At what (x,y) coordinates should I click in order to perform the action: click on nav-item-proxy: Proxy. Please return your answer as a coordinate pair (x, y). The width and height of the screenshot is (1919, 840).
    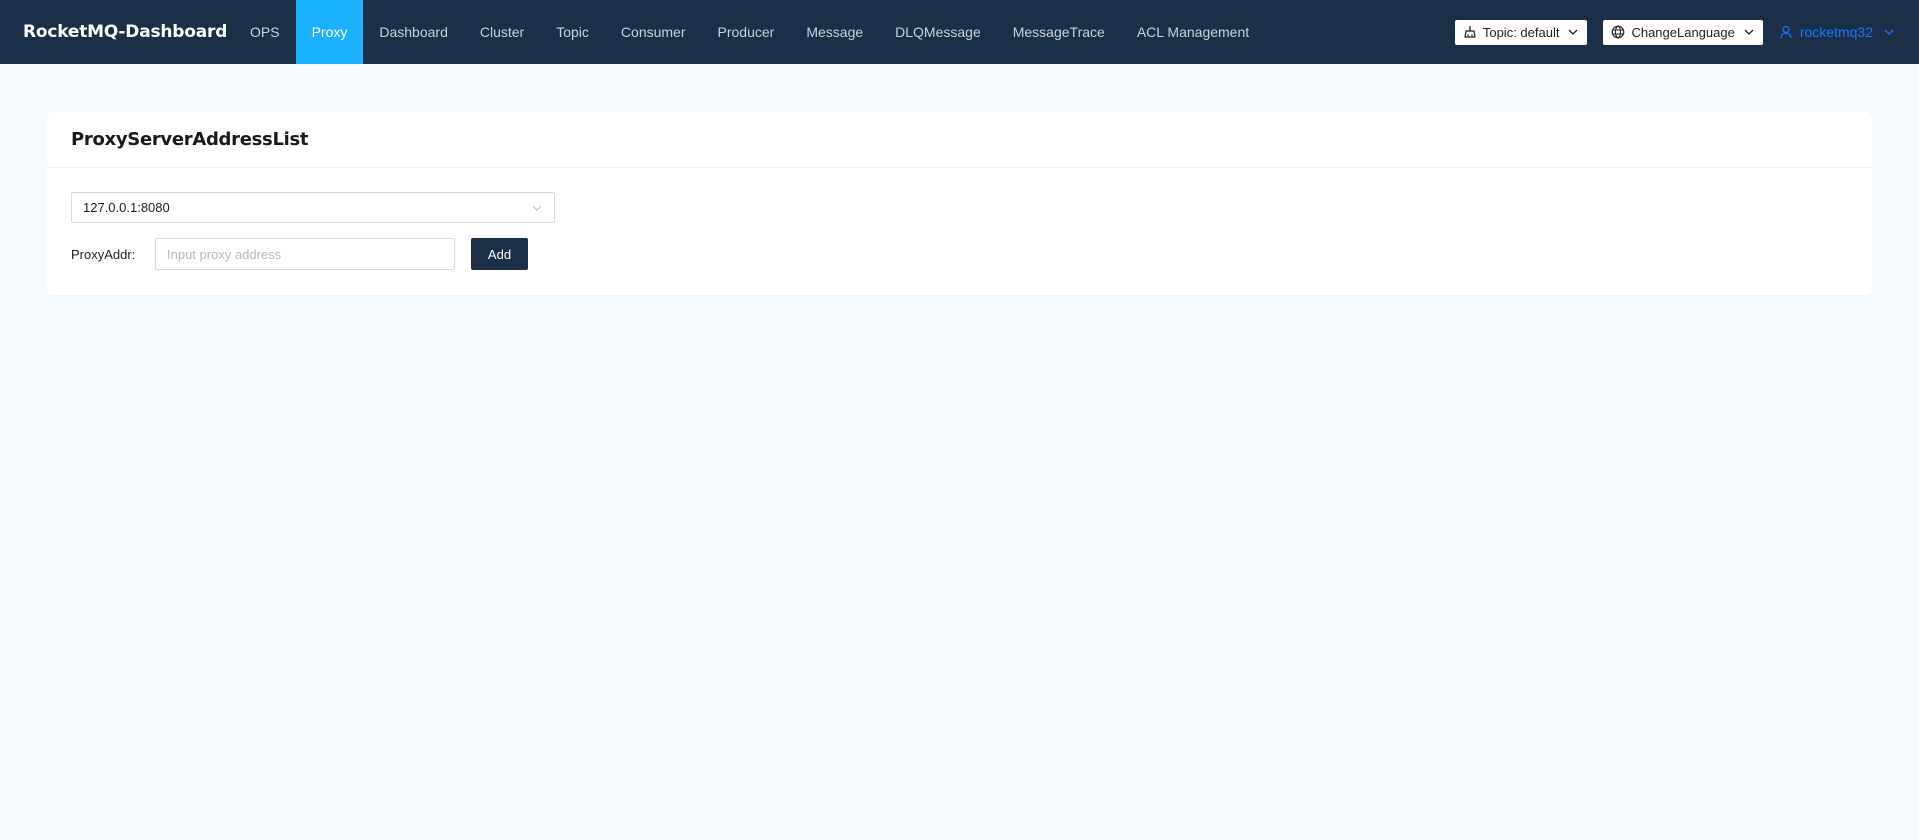
    Looking at the image, I should click on (329, 32).